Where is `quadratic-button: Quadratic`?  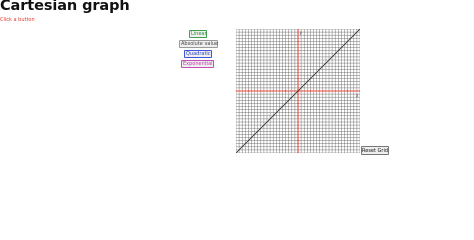
quadratic-button: Quadratic is located at coordinates (198, 54).